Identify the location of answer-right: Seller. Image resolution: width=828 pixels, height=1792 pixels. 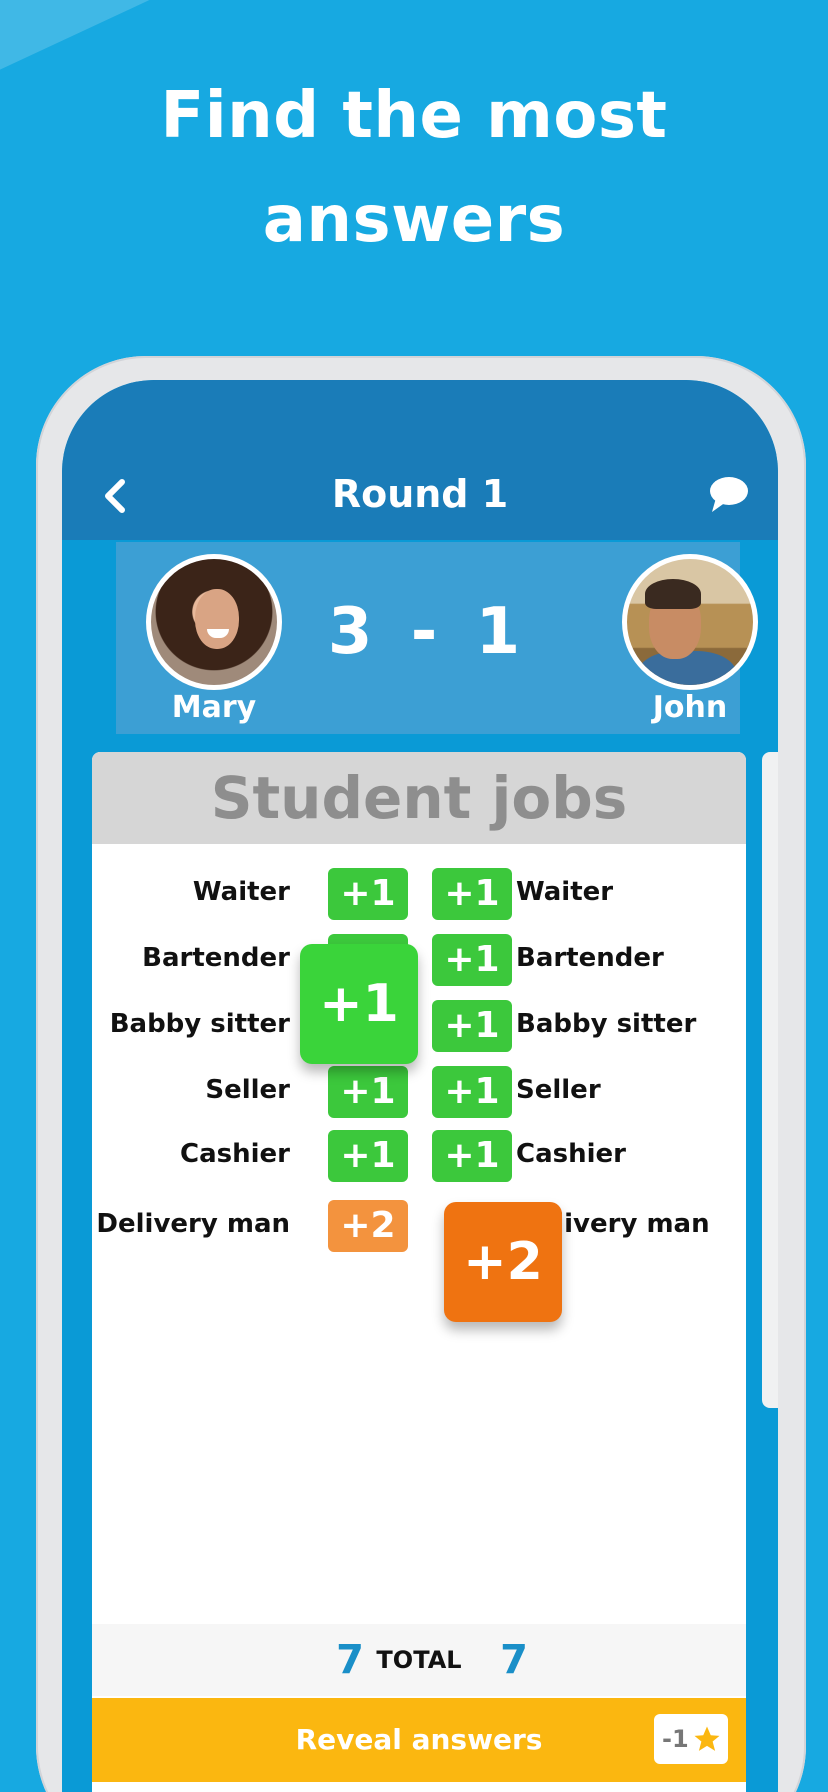
(558, 1090).